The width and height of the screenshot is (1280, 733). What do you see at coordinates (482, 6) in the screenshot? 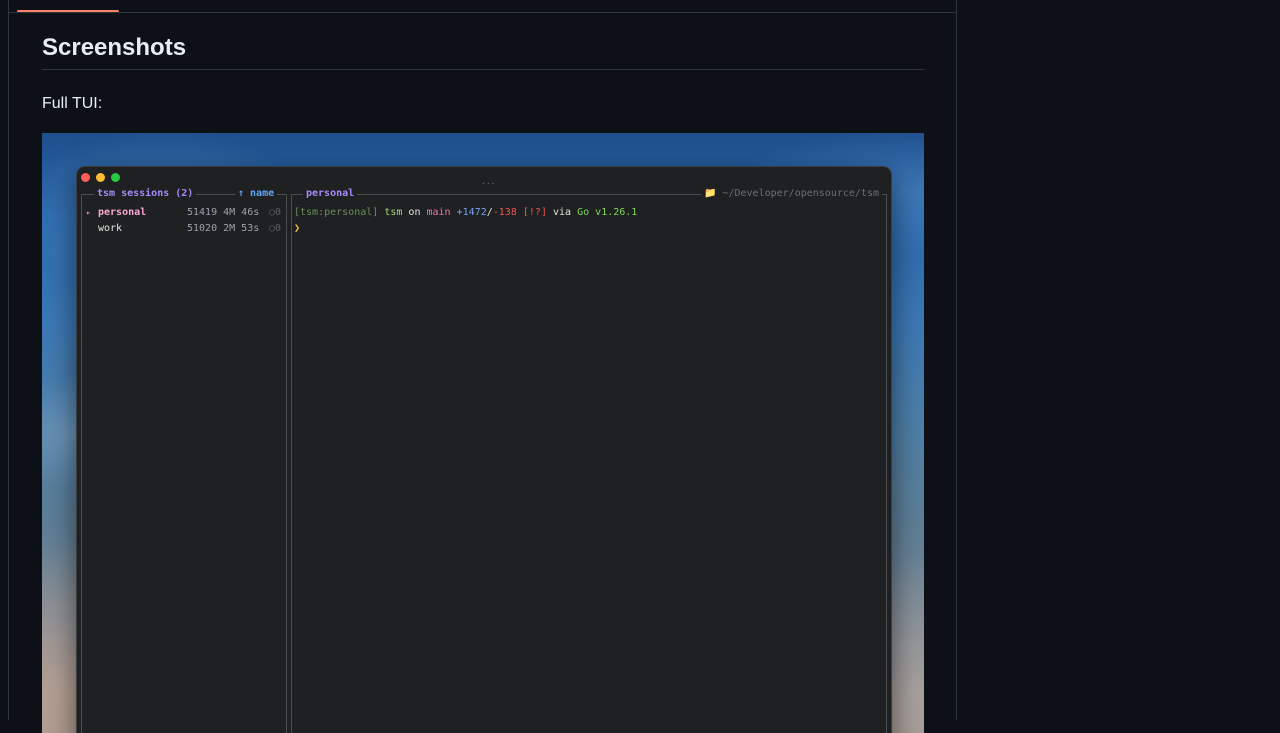
I see `tab-strip` at bounding box center [482, 6].